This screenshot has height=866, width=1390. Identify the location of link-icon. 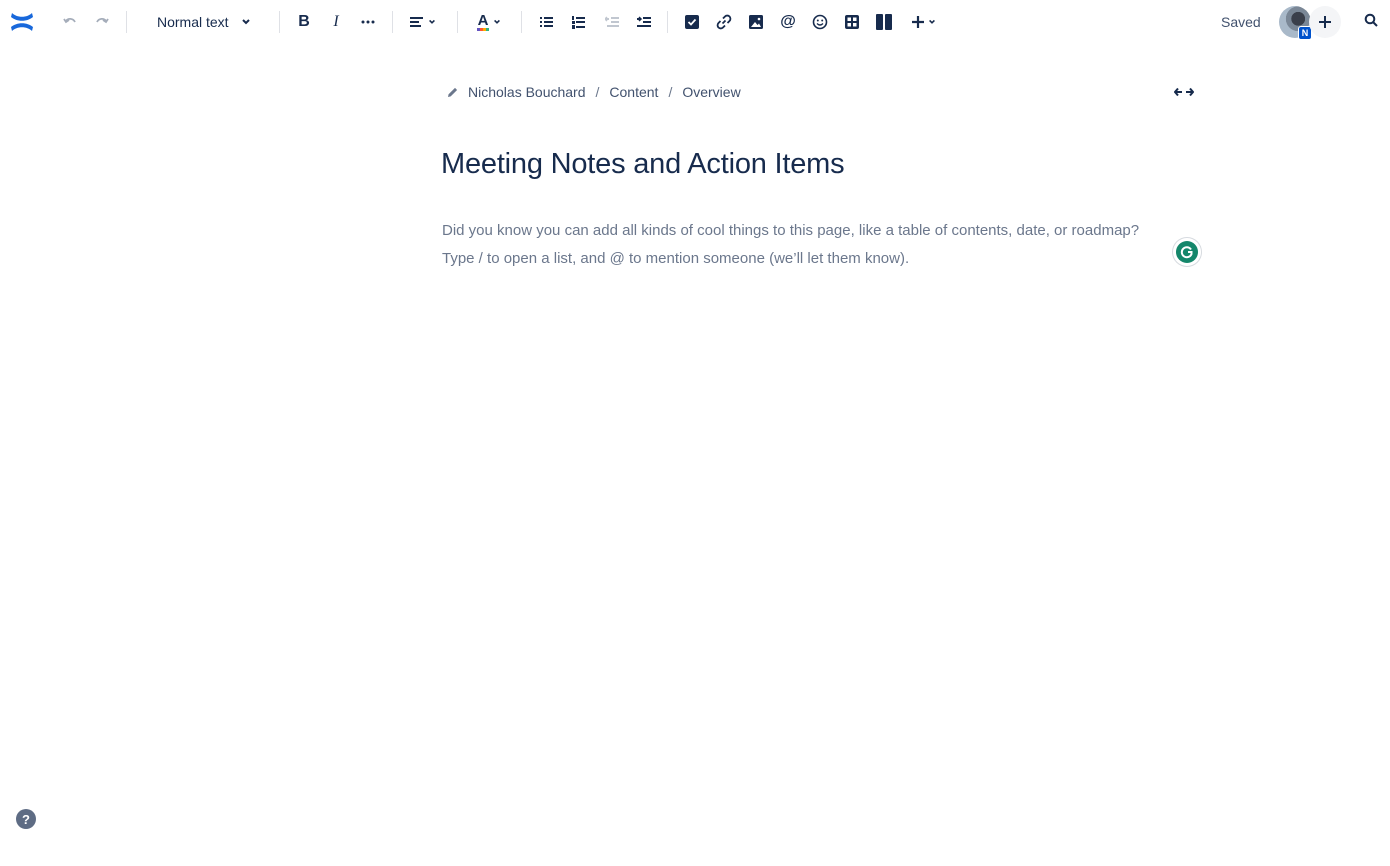
(724, 22).